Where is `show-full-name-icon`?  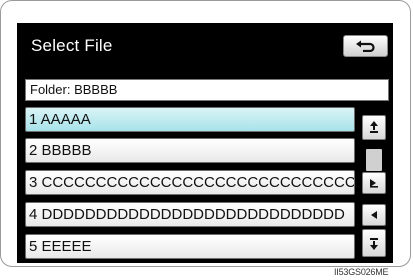
show-full-name-icon is located at coordinates (374, 183).